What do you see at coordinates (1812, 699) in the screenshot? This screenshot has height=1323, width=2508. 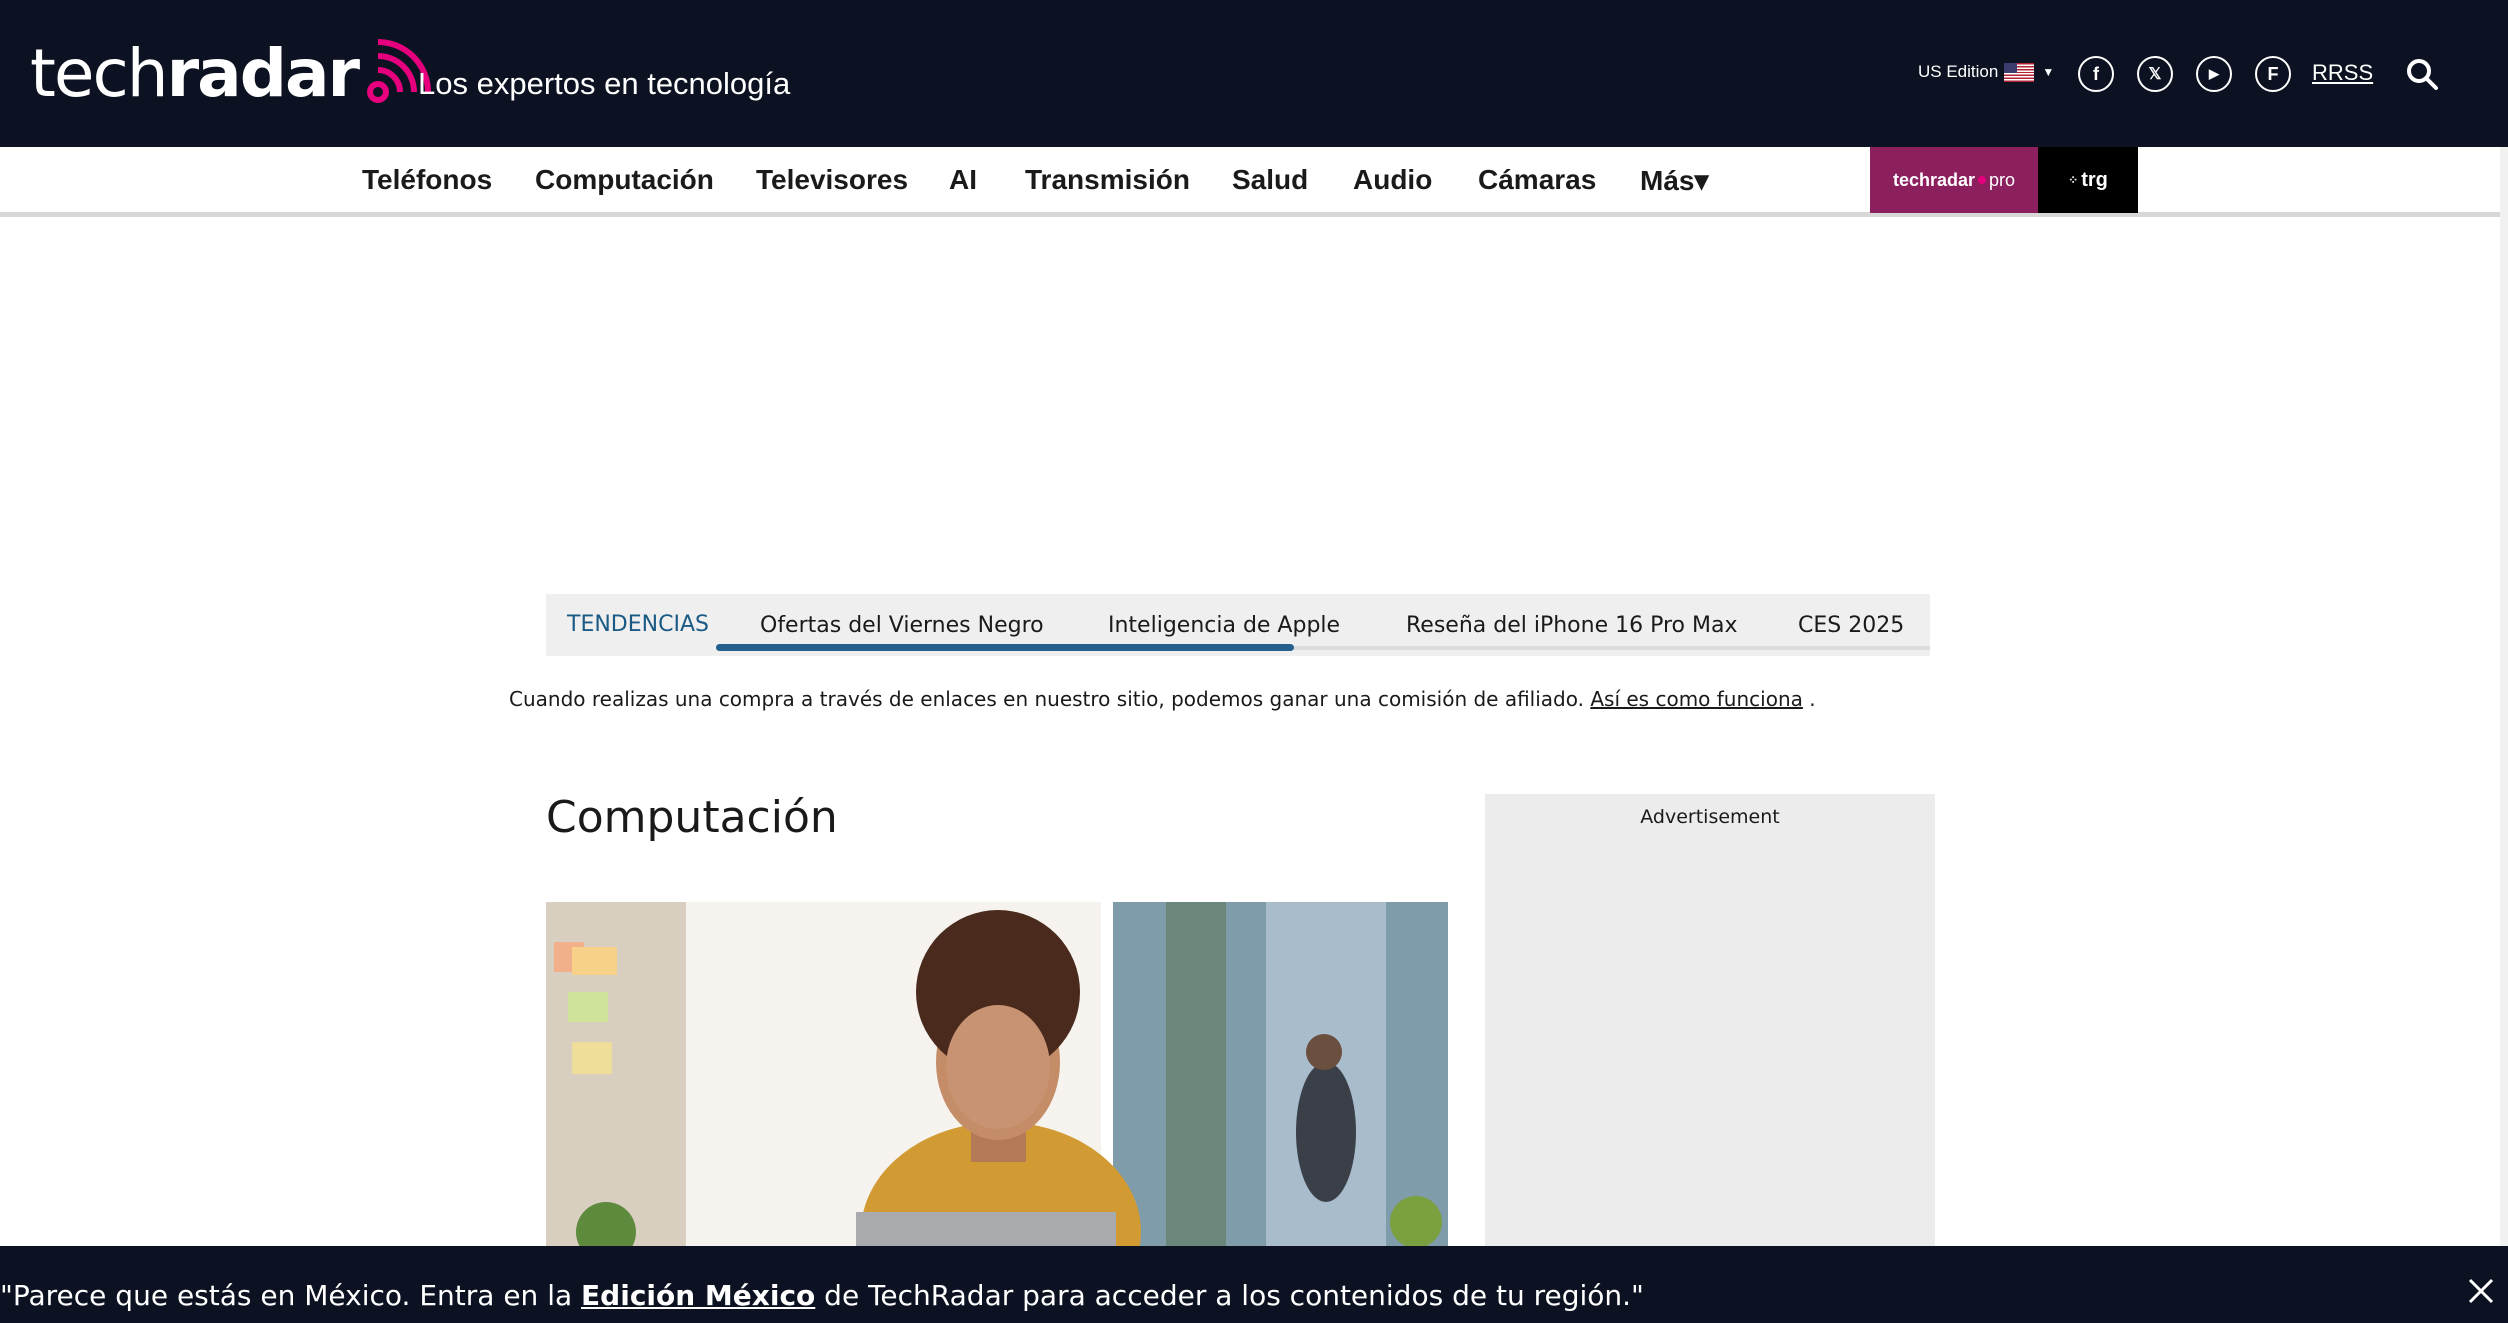 I see `affiliate-suffix: .` at bounding box center [1812, 699].